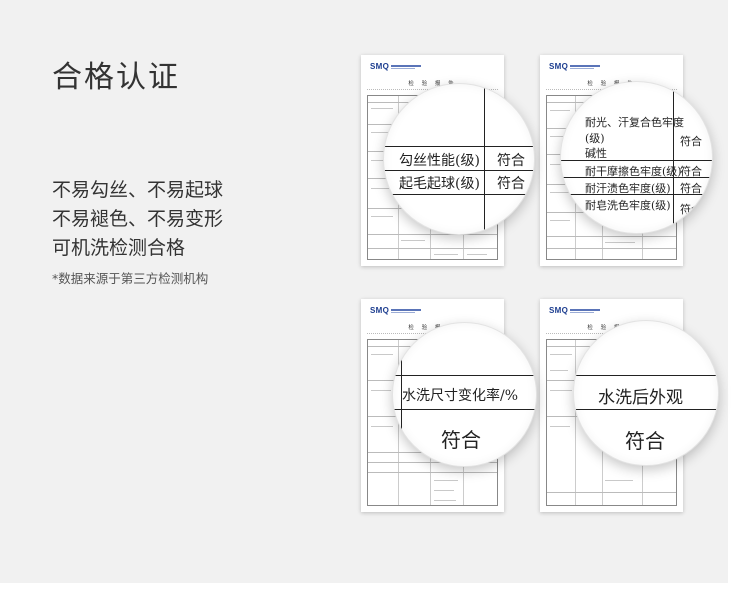 The image size is (750, 596). I want to click on magnifier-lens: 水洗尺寸变化率/% 符合, so click(464, 394).